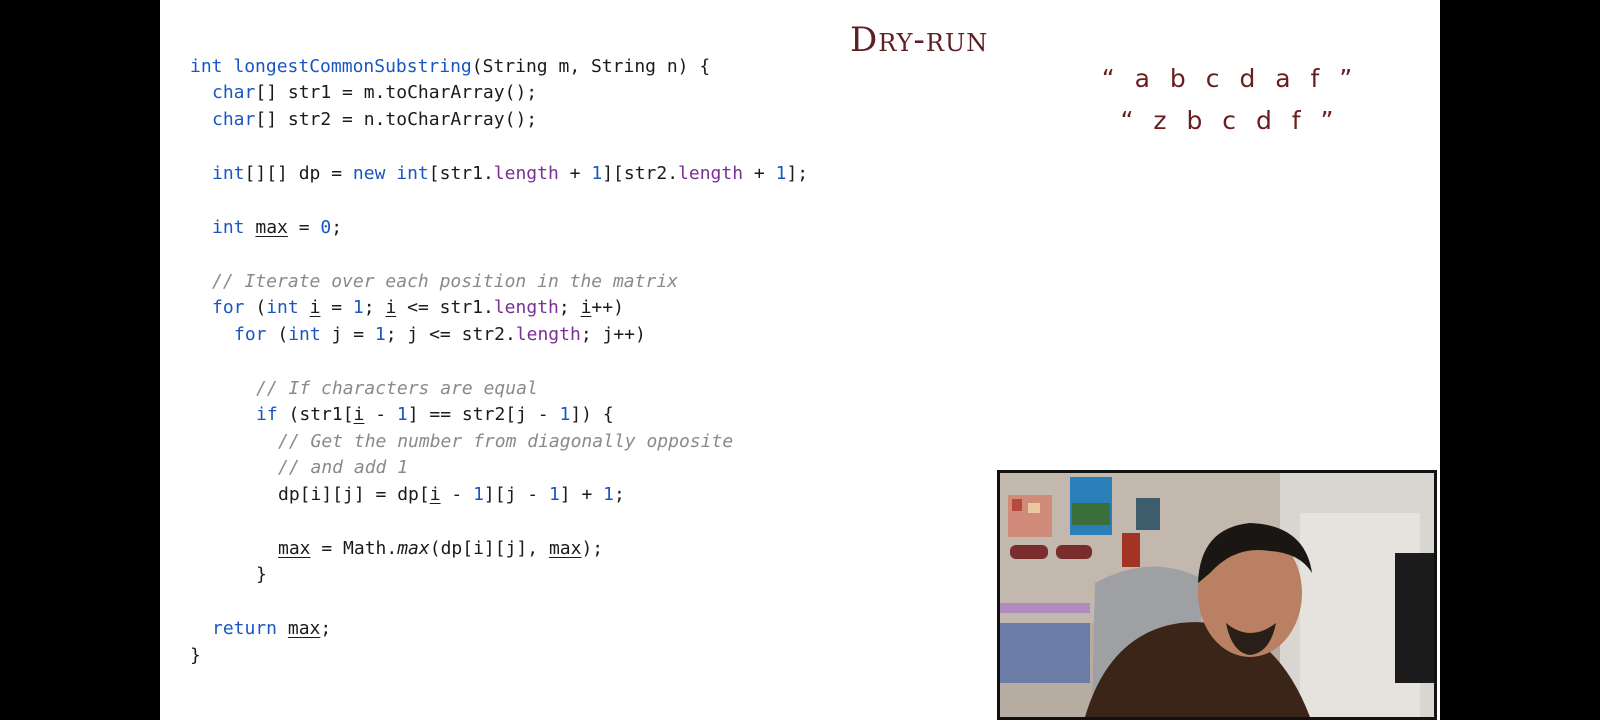  I want to click on presenter-video, so click(1217, 595).